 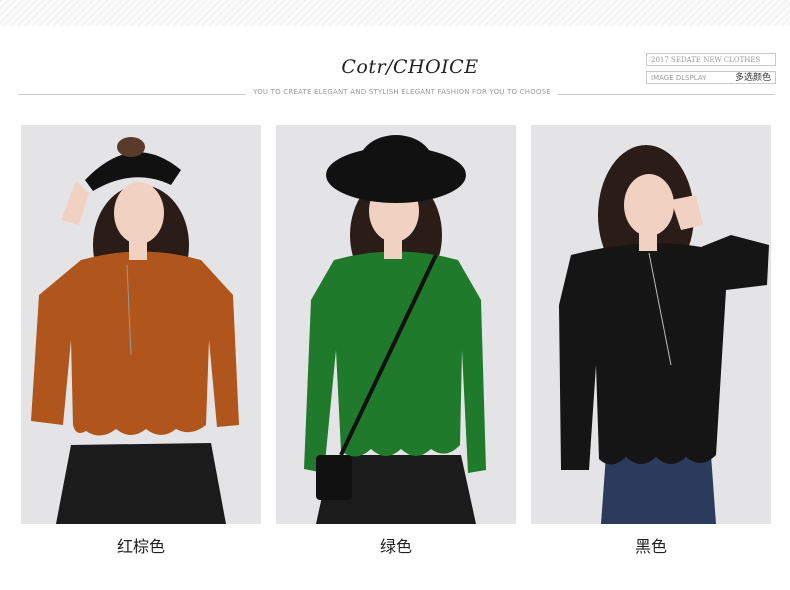 What do you see at coordinates (140, 546) in the screenshot?
I see `product-caption: 红棕色` at bounding box center [140, 546].